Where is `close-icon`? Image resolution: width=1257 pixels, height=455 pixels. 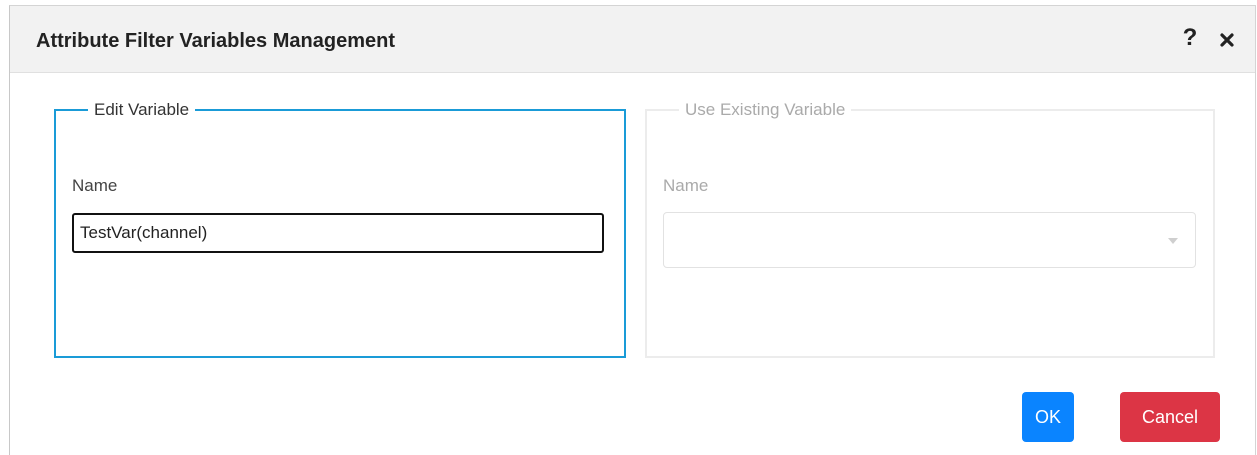
close-icon is located at coordinates (1227, 40).